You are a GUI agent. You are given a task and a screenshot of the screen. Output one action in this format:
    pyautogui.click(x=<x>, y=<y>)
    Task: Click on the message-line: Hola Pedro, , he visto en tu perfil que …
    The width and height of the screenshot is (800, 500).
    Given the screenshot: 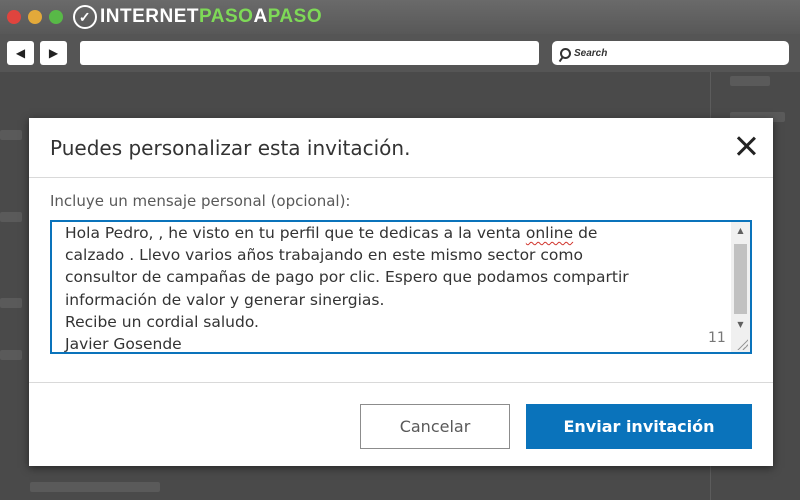 What is the action you would take?
    pyautogui.click(x=295, y=233)
    